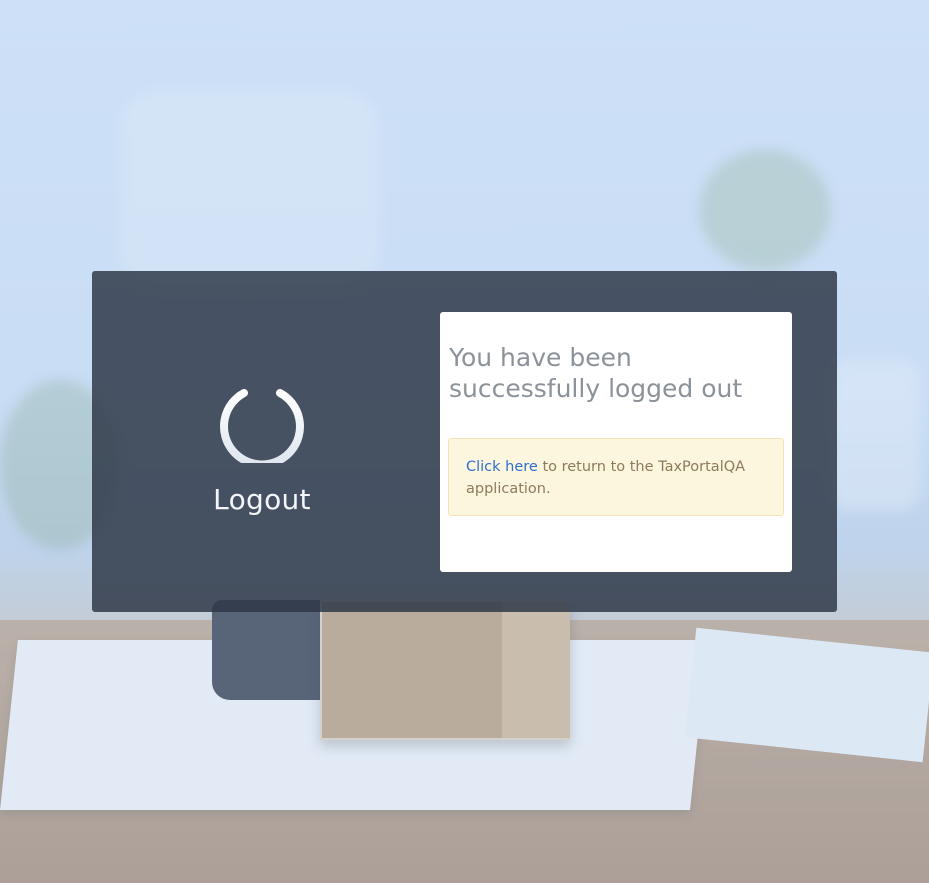 This screenshot has height=883, width=929. What do you see at coordinates (502, 467) in the screenshot?
I see `return-link: Click here` at bounding box center [502, 467].